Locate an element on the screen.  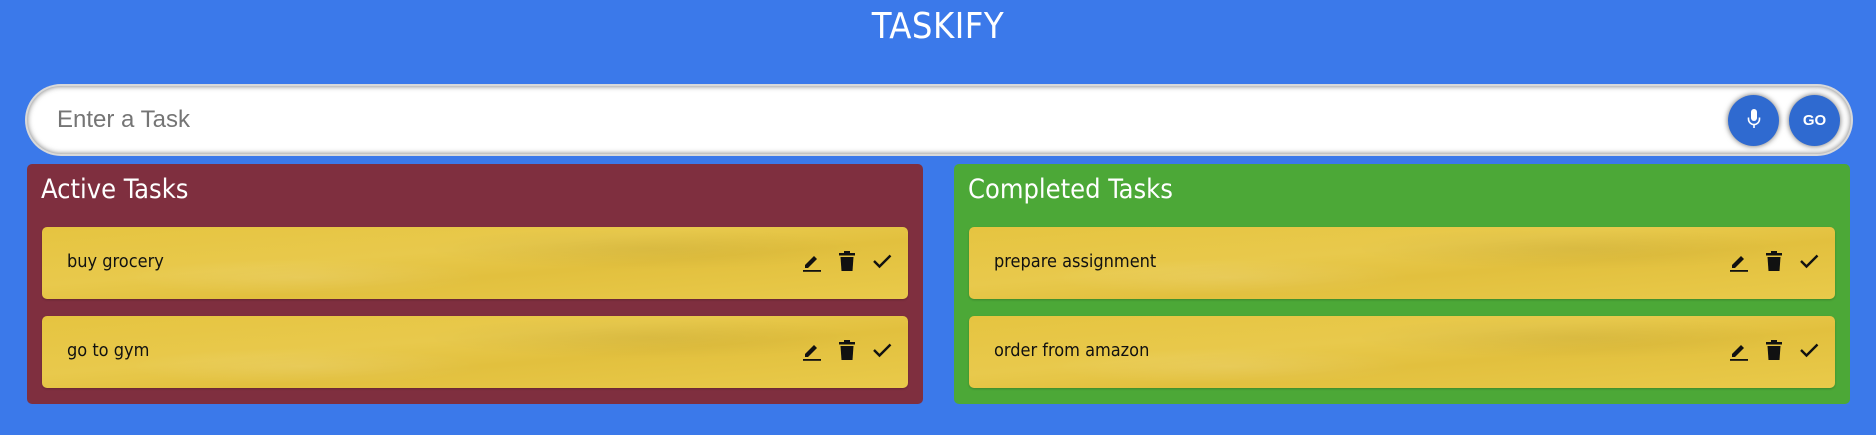
task-text: prepare assignment is located at coordinates (1075, 261).